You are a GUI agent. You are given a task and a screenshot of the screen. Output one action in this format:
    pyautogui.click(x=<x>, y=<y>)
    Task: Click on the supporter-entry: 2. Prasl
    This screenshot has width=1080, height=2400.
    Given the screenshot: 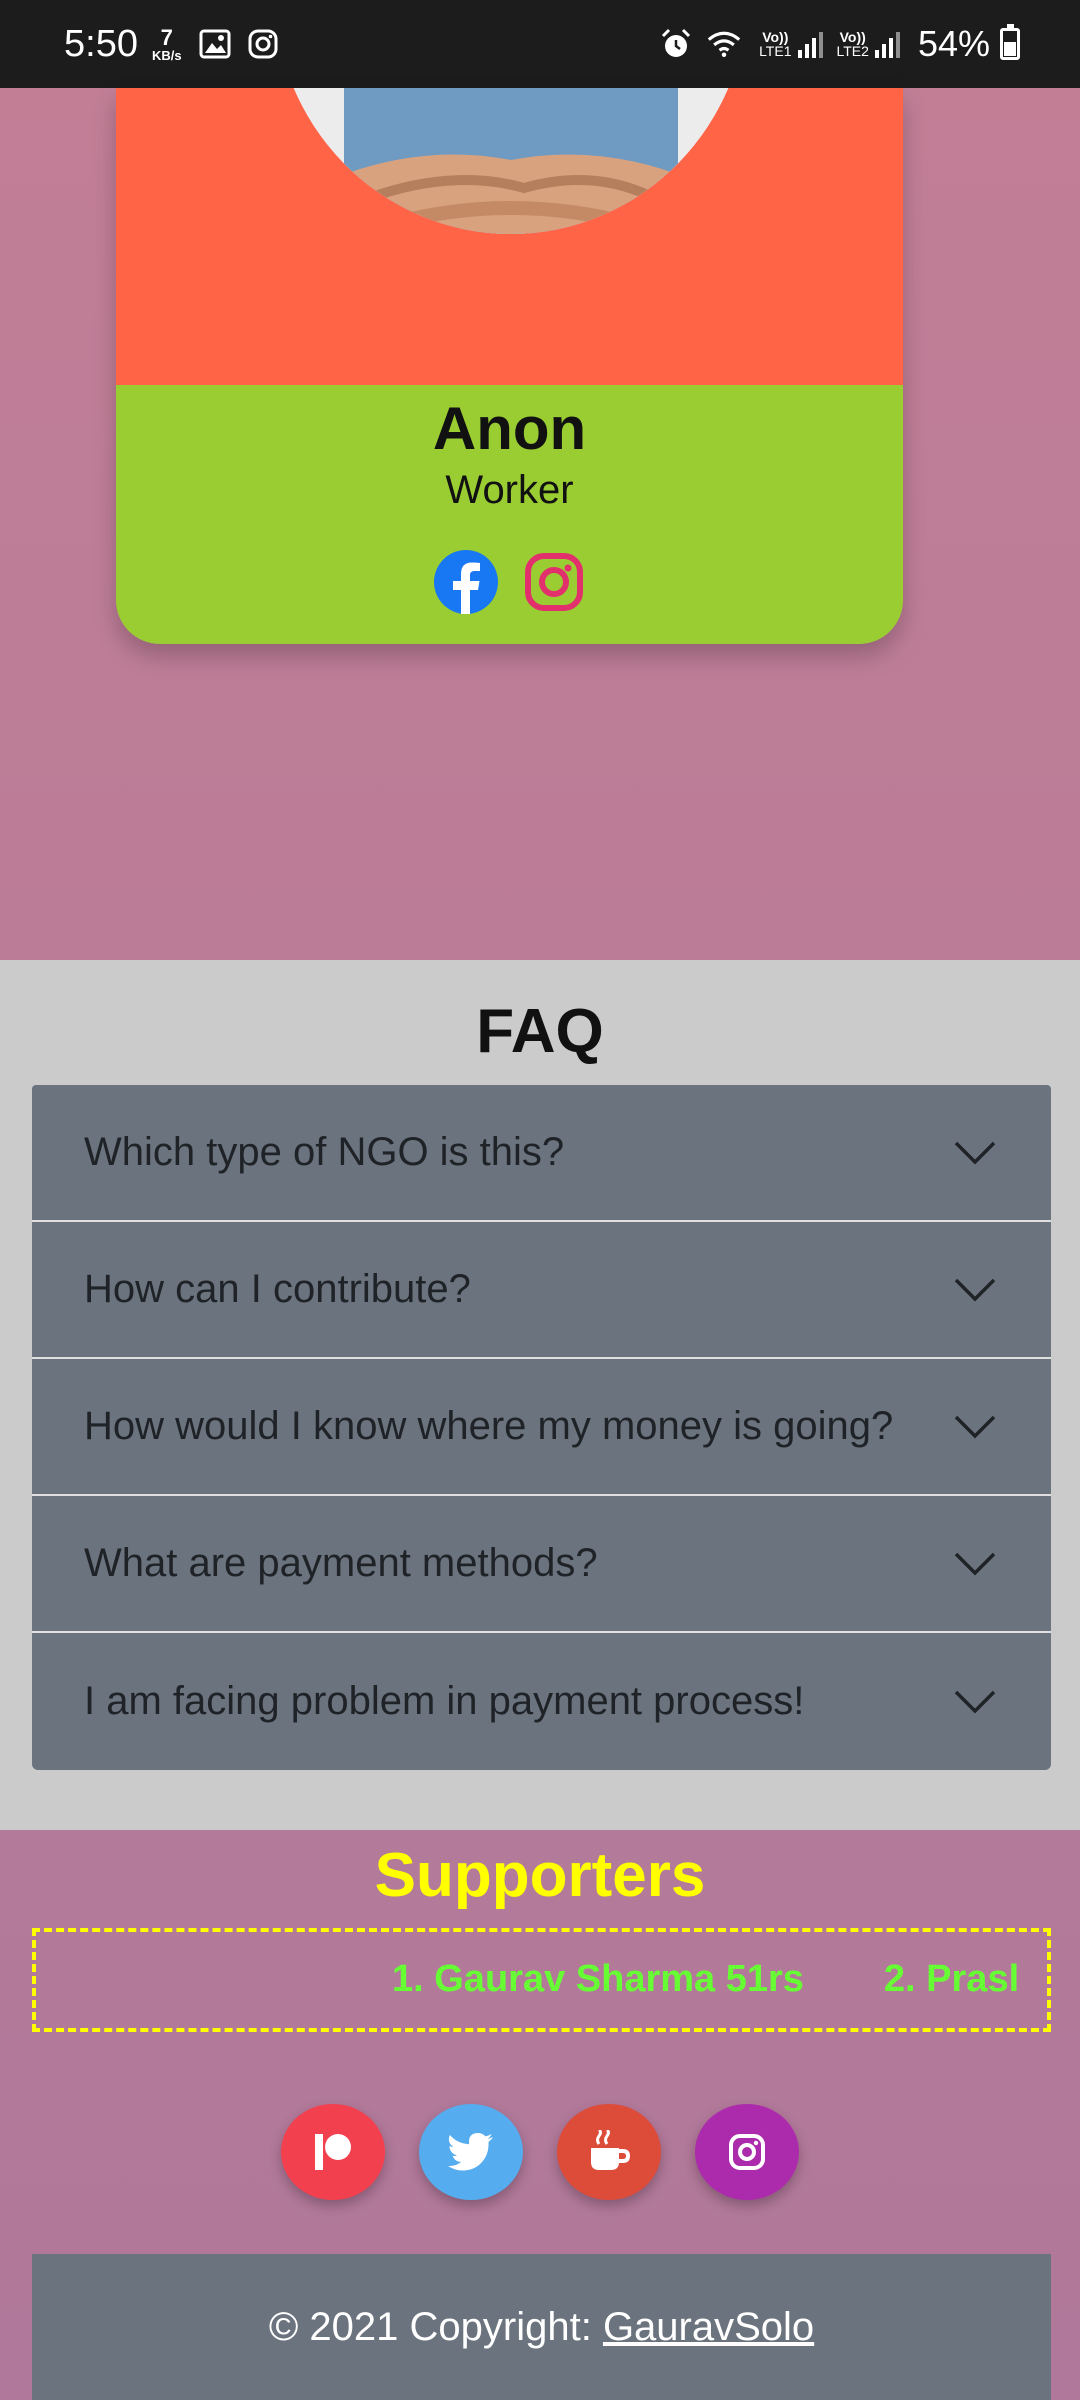 What is the action you would take?
    pyautogui.click(x=951, y=1979)
    